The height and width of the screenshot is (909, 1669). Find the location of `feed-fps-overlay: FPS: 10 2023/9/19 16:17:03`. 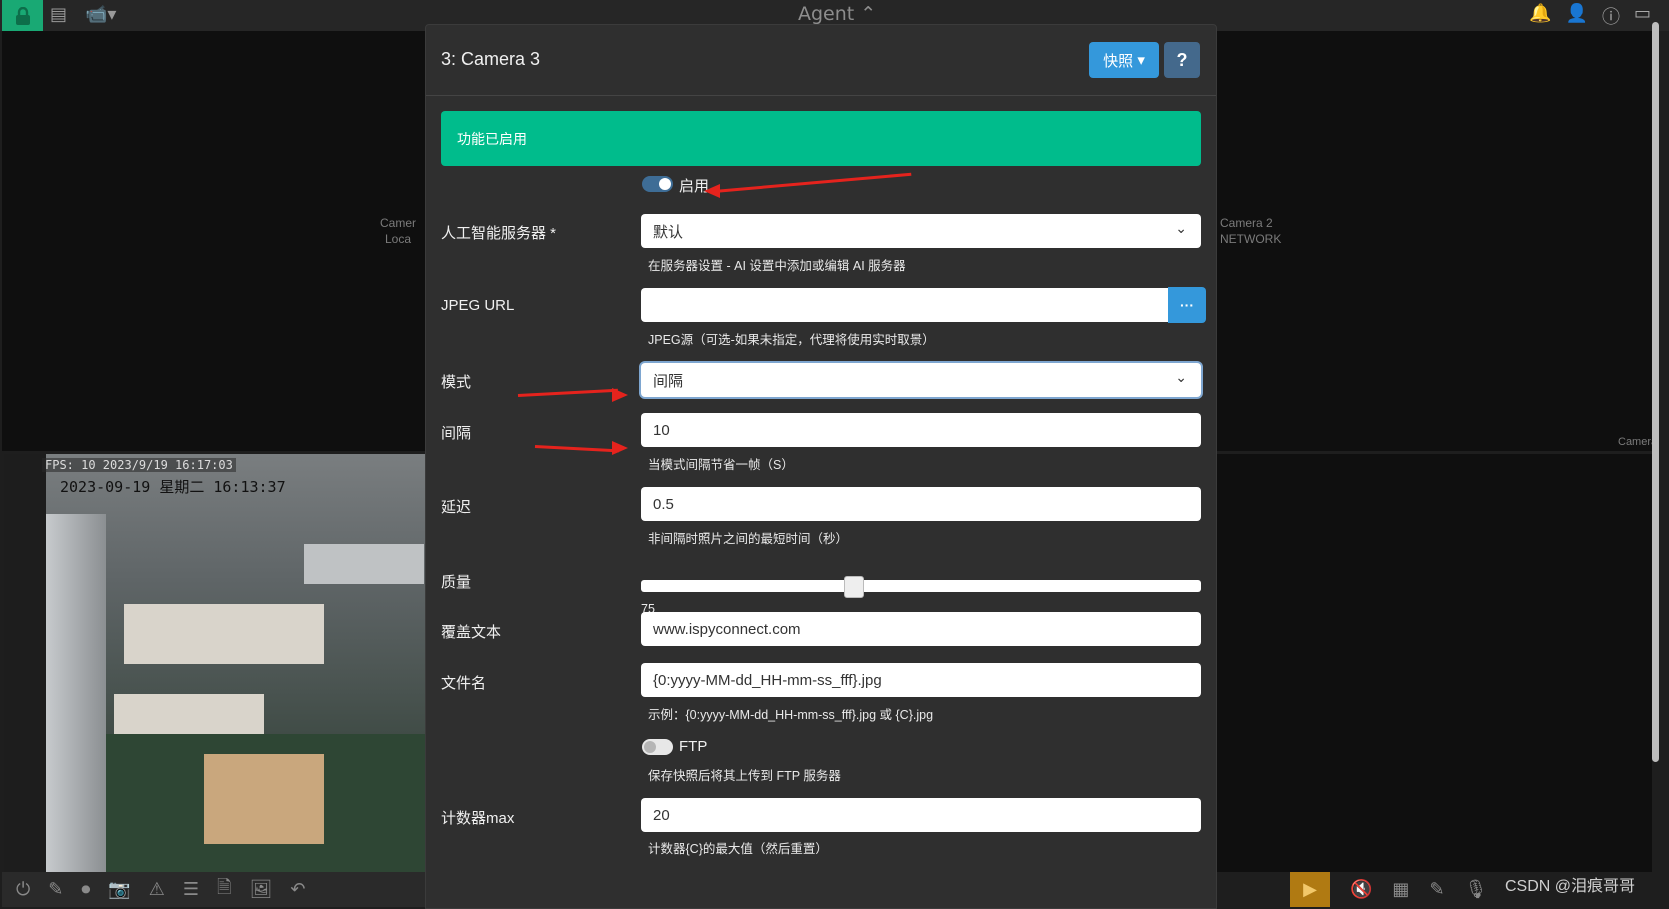

feed-fps-overlay: FPS: 10 2023/9/19 16:17:03 is located at coordinates (139, 465).